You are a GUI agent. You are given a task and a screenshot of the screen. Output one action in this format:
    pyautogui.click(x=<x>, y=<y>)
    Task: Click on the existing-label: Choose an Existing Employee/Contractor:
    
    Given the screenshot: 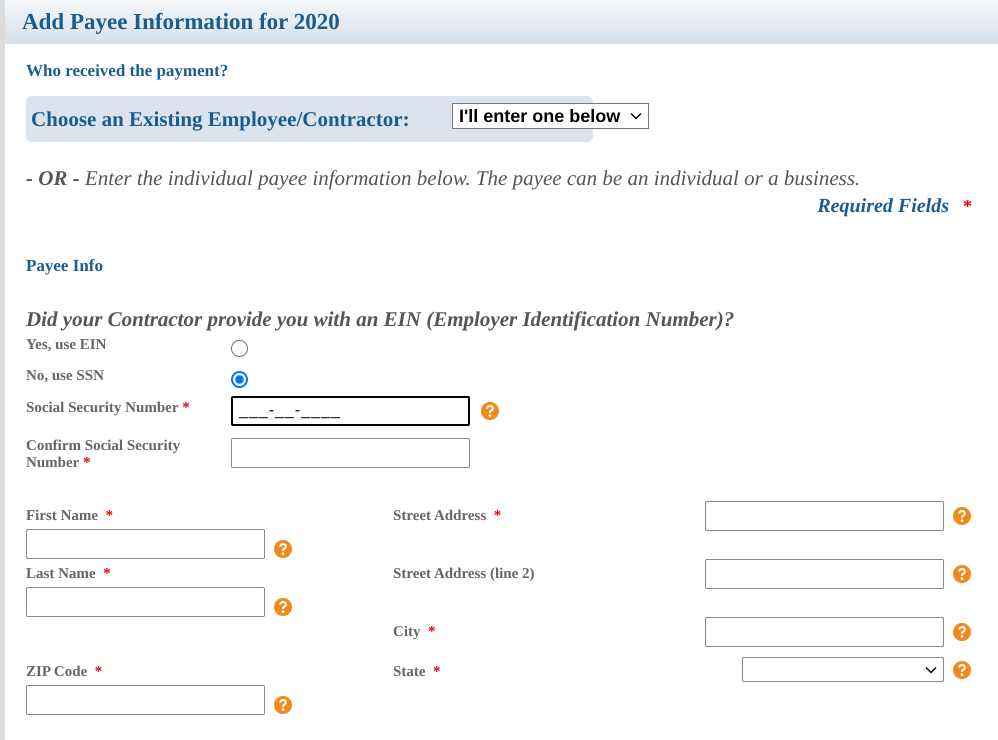 What is the action you would take?
    pyautogui.click(x=220, y=119)
    